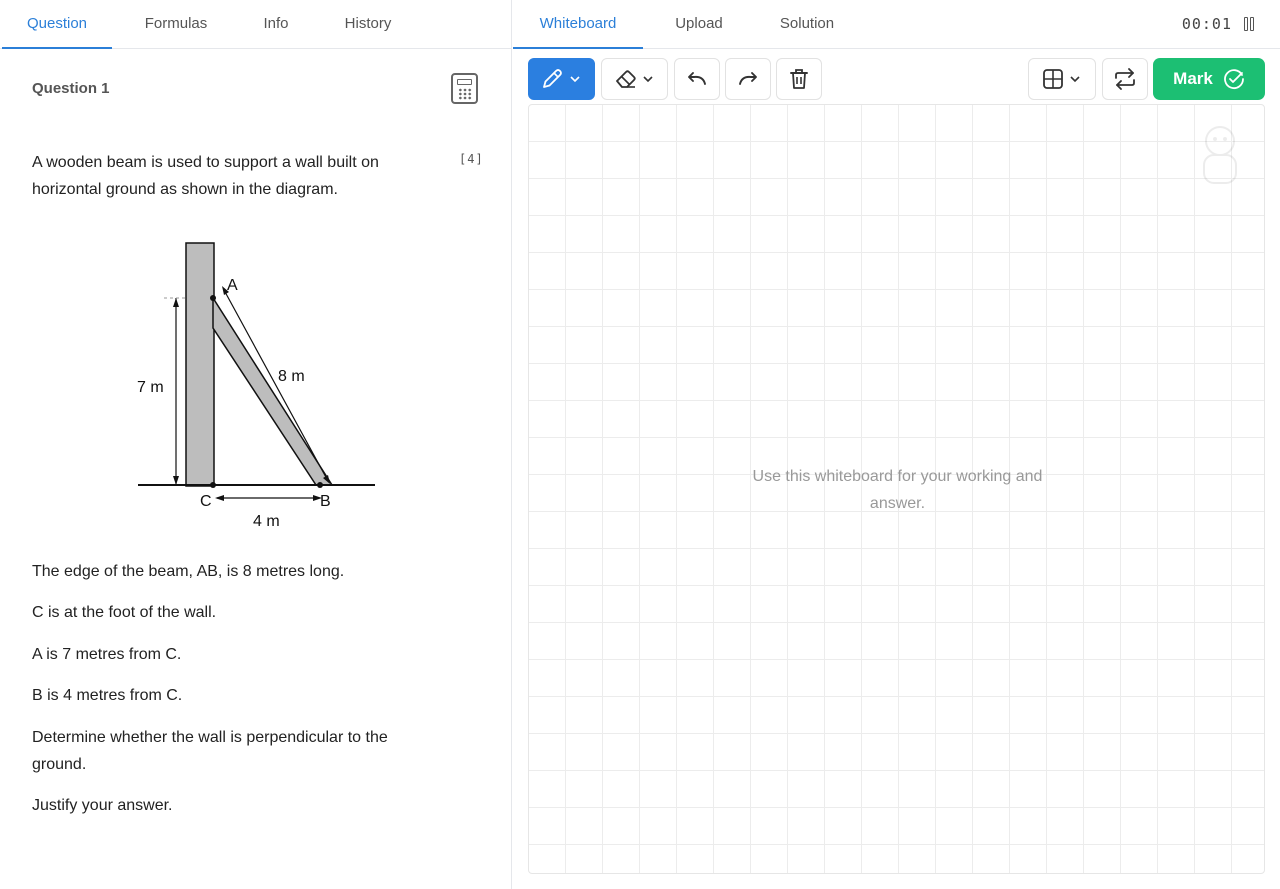  I want to click on label-b: B, so click(325, 501).